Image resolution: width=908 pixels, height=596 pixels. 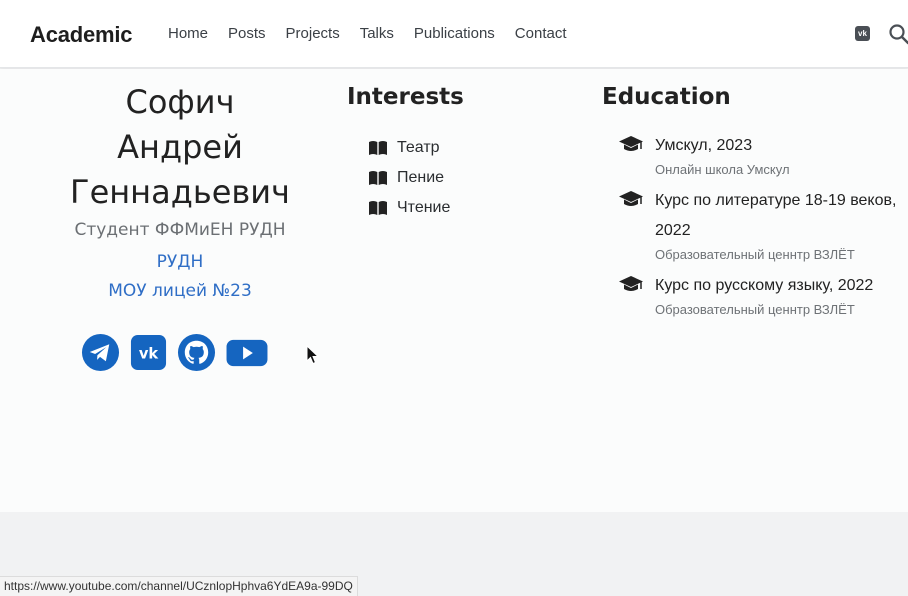 What do you see at coordinates (704, 145) in the screenshot?
I see `education-course: Умскул, 2023` at bounding box center [704, 145].